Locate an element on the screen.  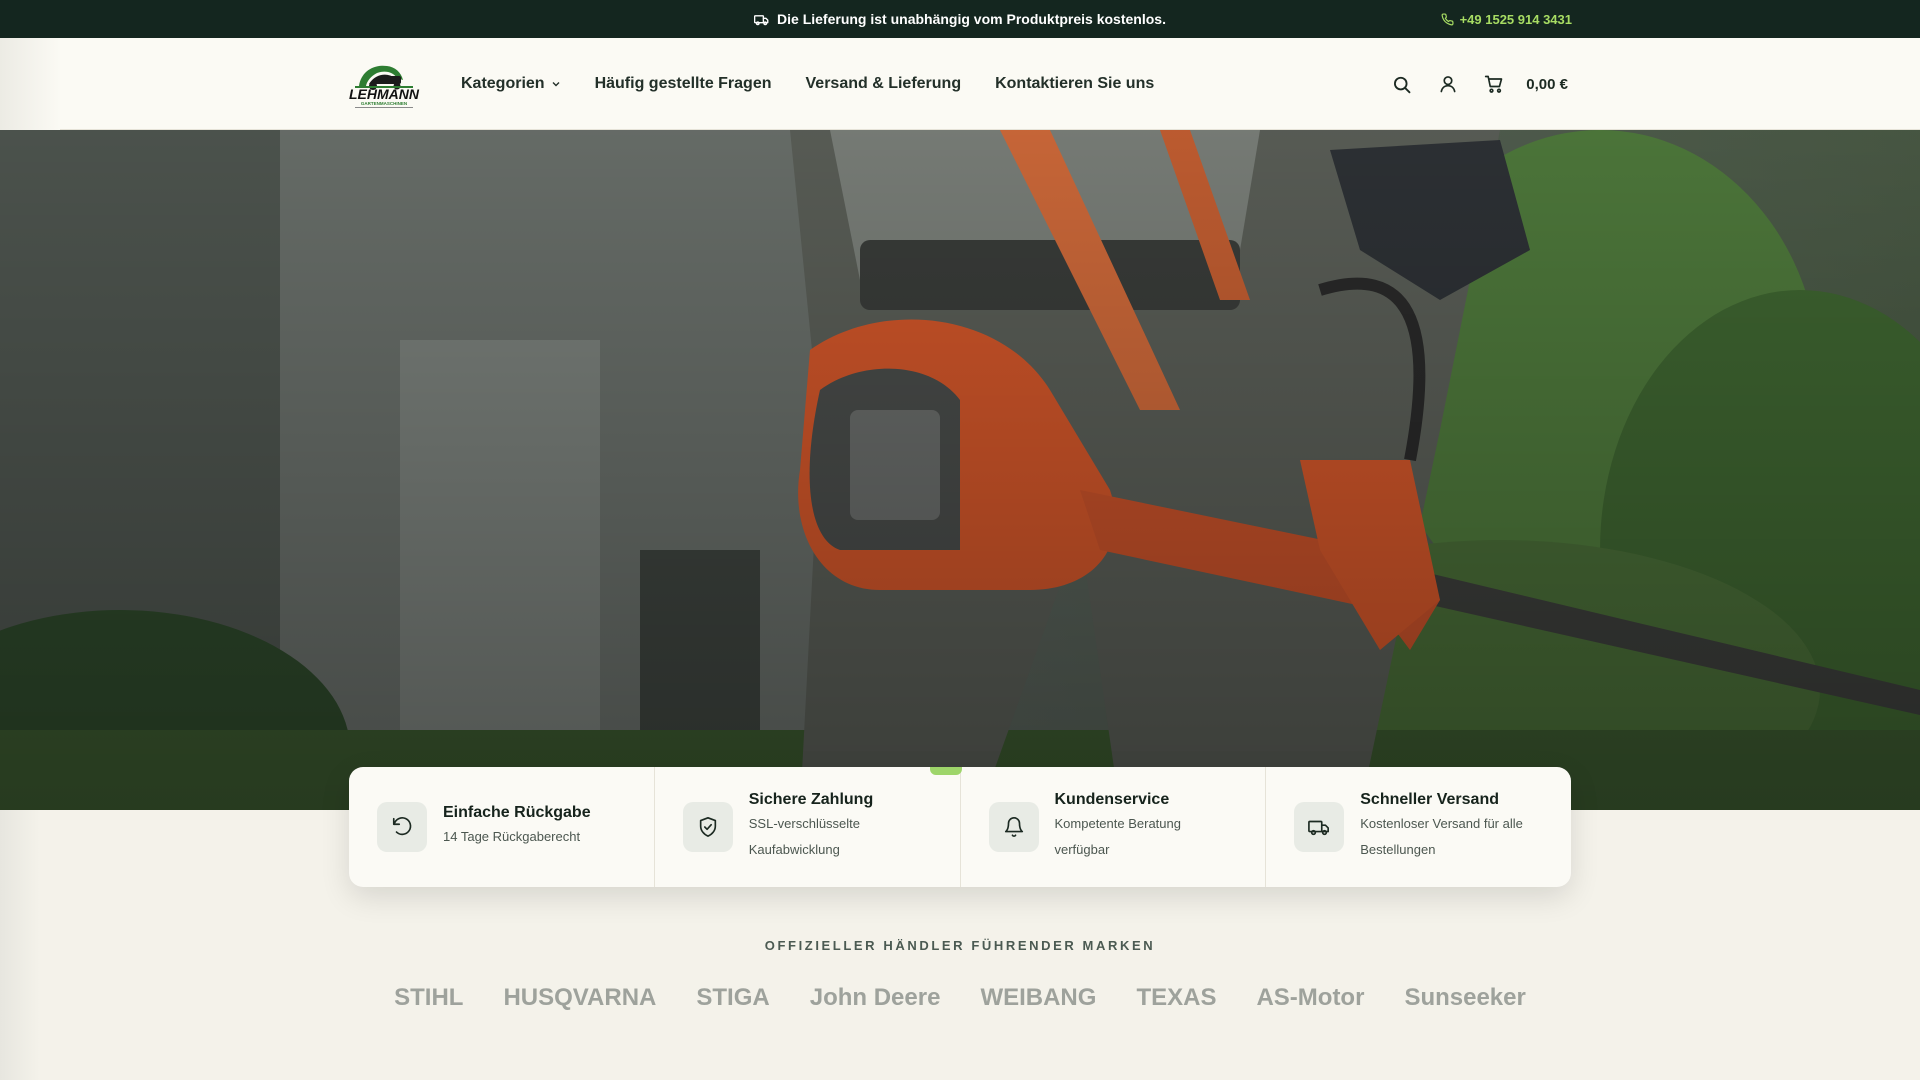
brands-heading: OFFIZIELLER HÄNDLER FÜHRENDER MARKEN is located at coordinates (960, 945).